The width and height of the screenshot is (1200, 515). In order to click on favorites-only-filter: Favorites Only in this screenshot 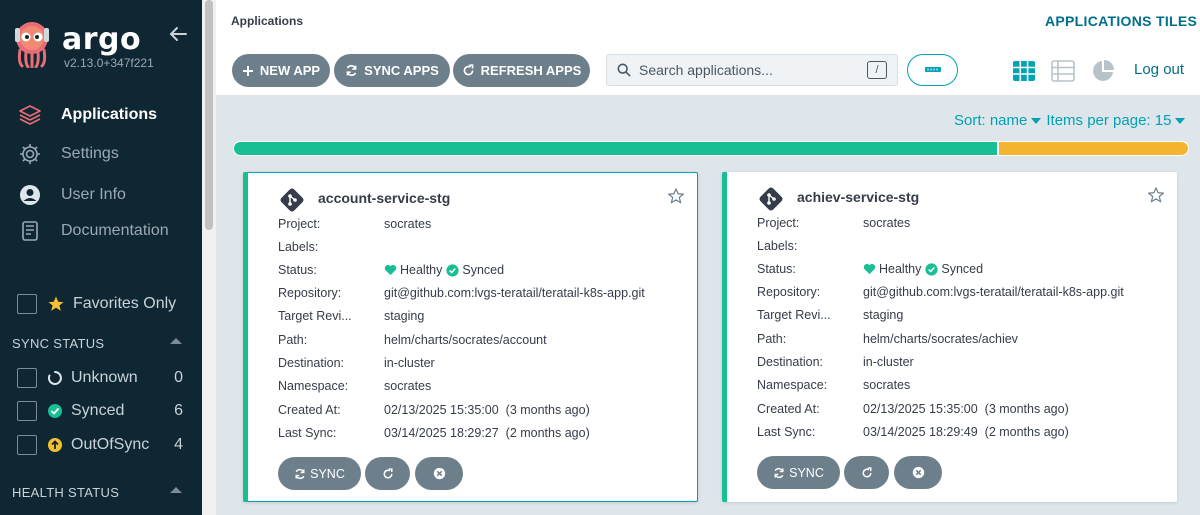, I will do `click(96, 304)`.